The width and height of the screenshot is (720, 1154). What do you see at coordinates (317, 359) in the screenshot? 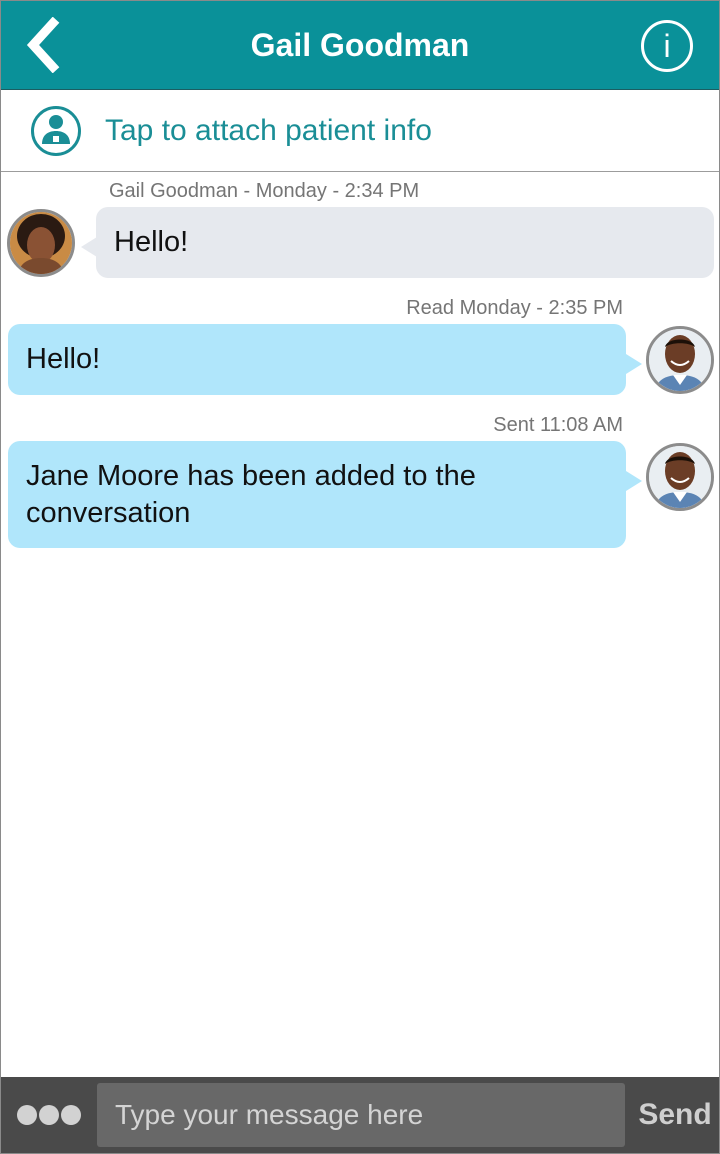
I see `message-bubble-outgoing: Hello!` at bounding box center [317, 359].